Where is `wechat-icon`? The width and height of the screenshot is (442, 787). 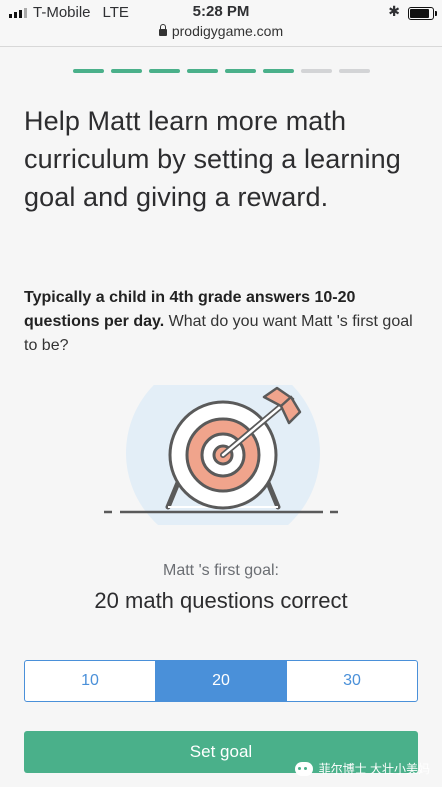 wechat-icon is located at coordinates (303, 768).